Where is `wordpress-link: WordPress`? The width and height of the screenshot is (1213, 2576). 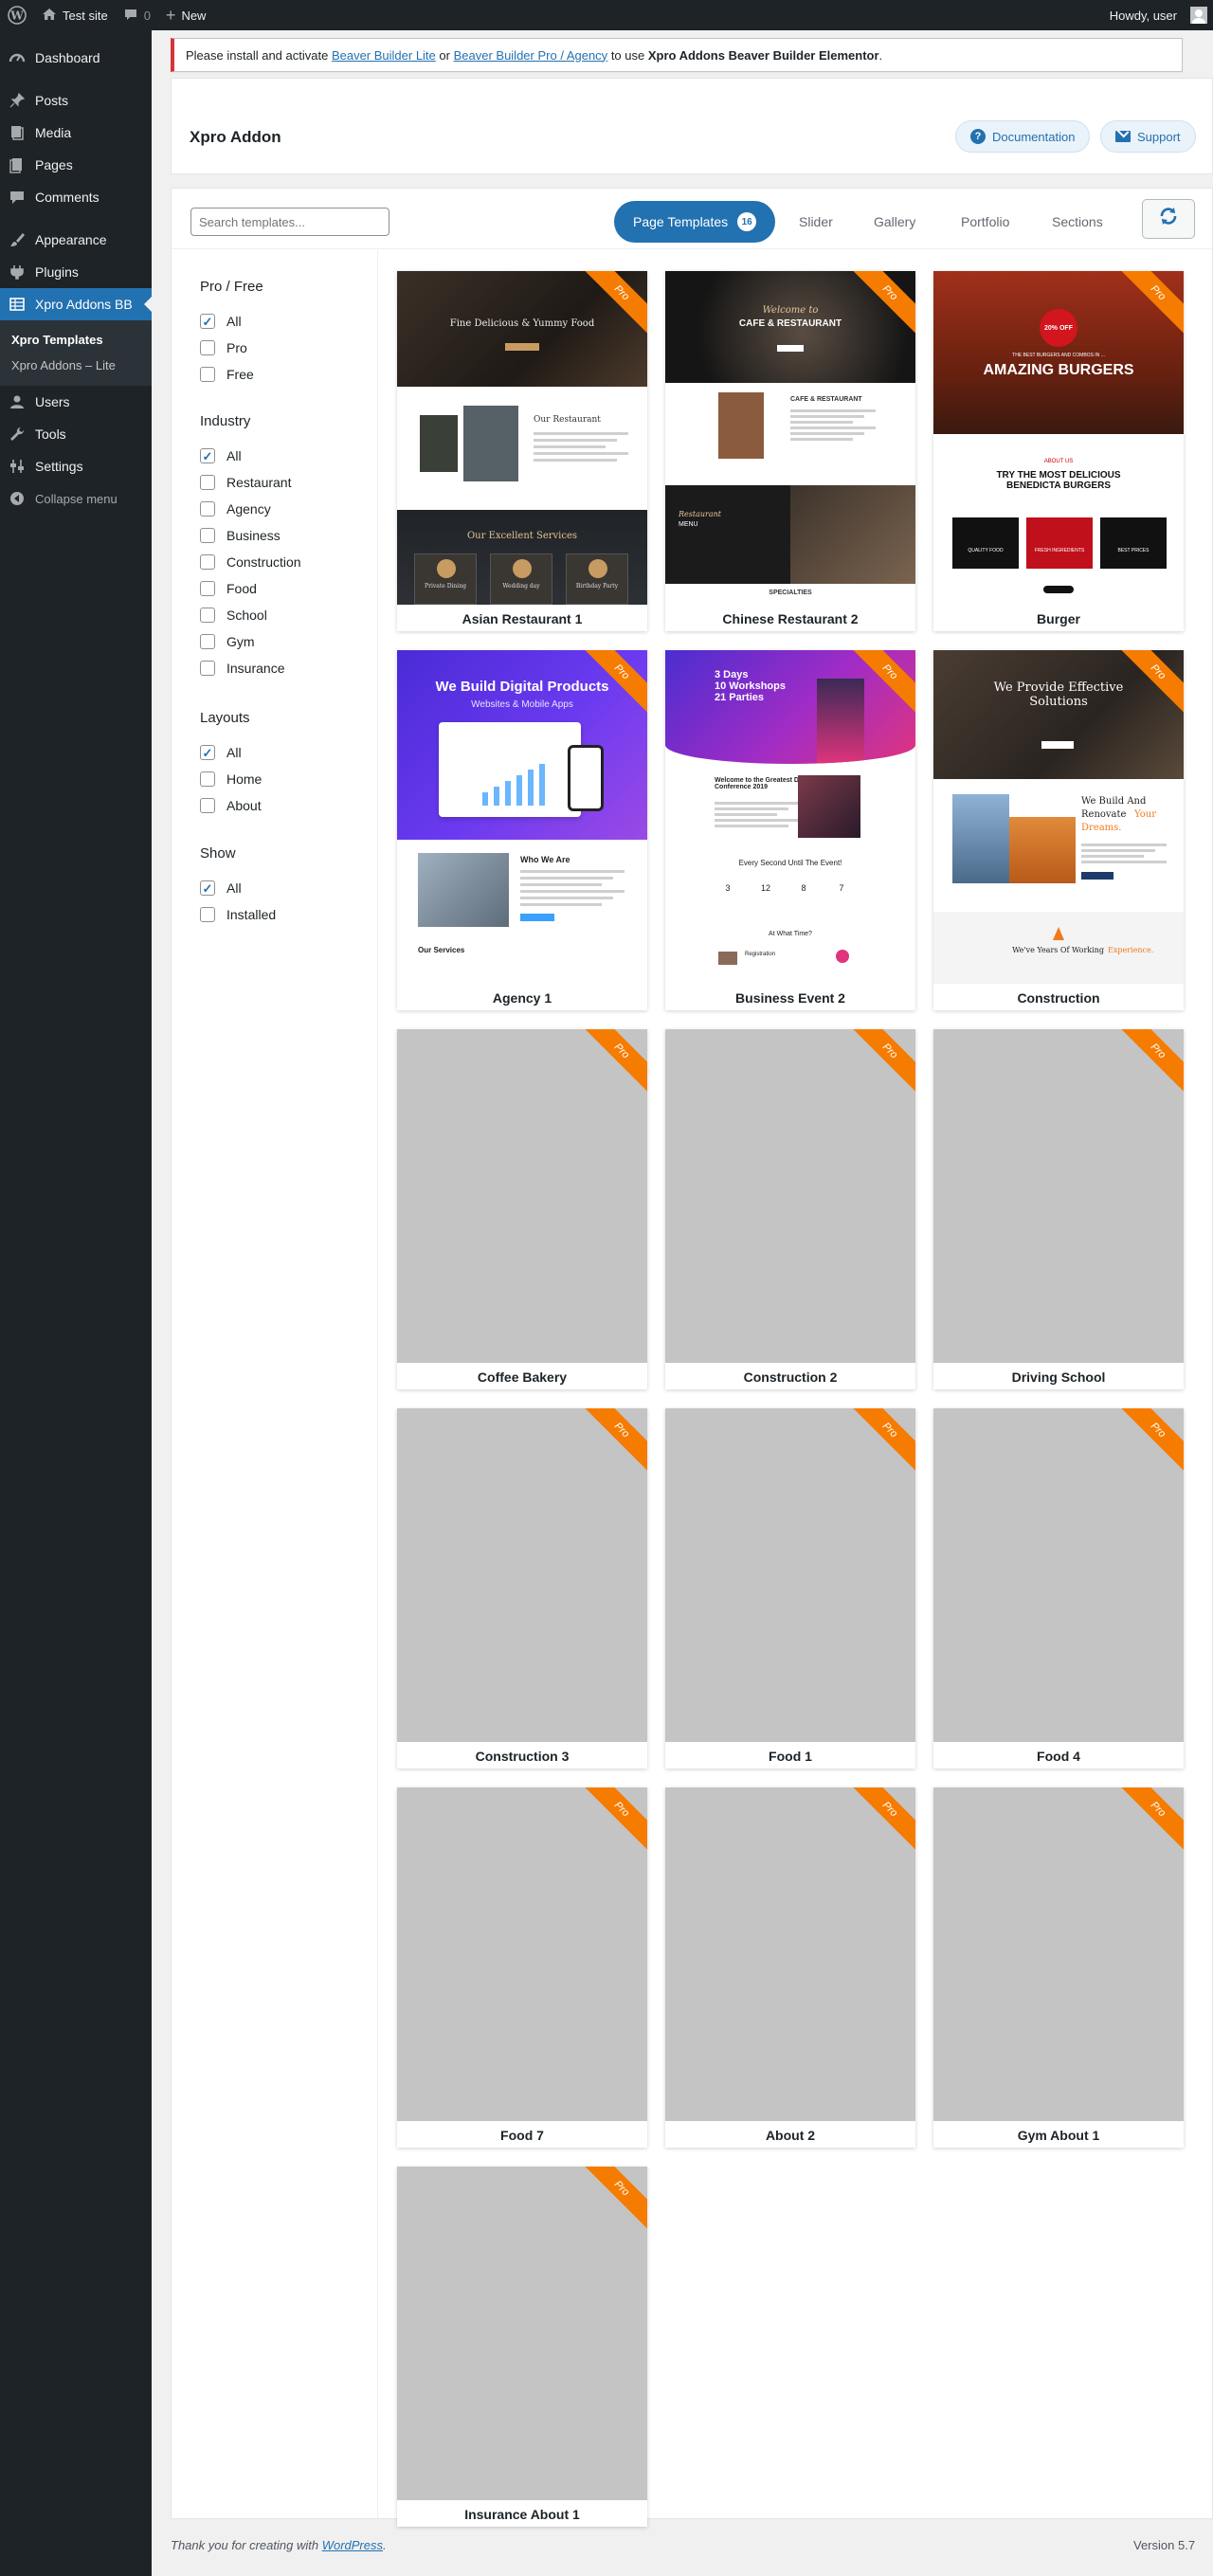
wordpress-link: WordPress is located at coordinates (352, 2545).